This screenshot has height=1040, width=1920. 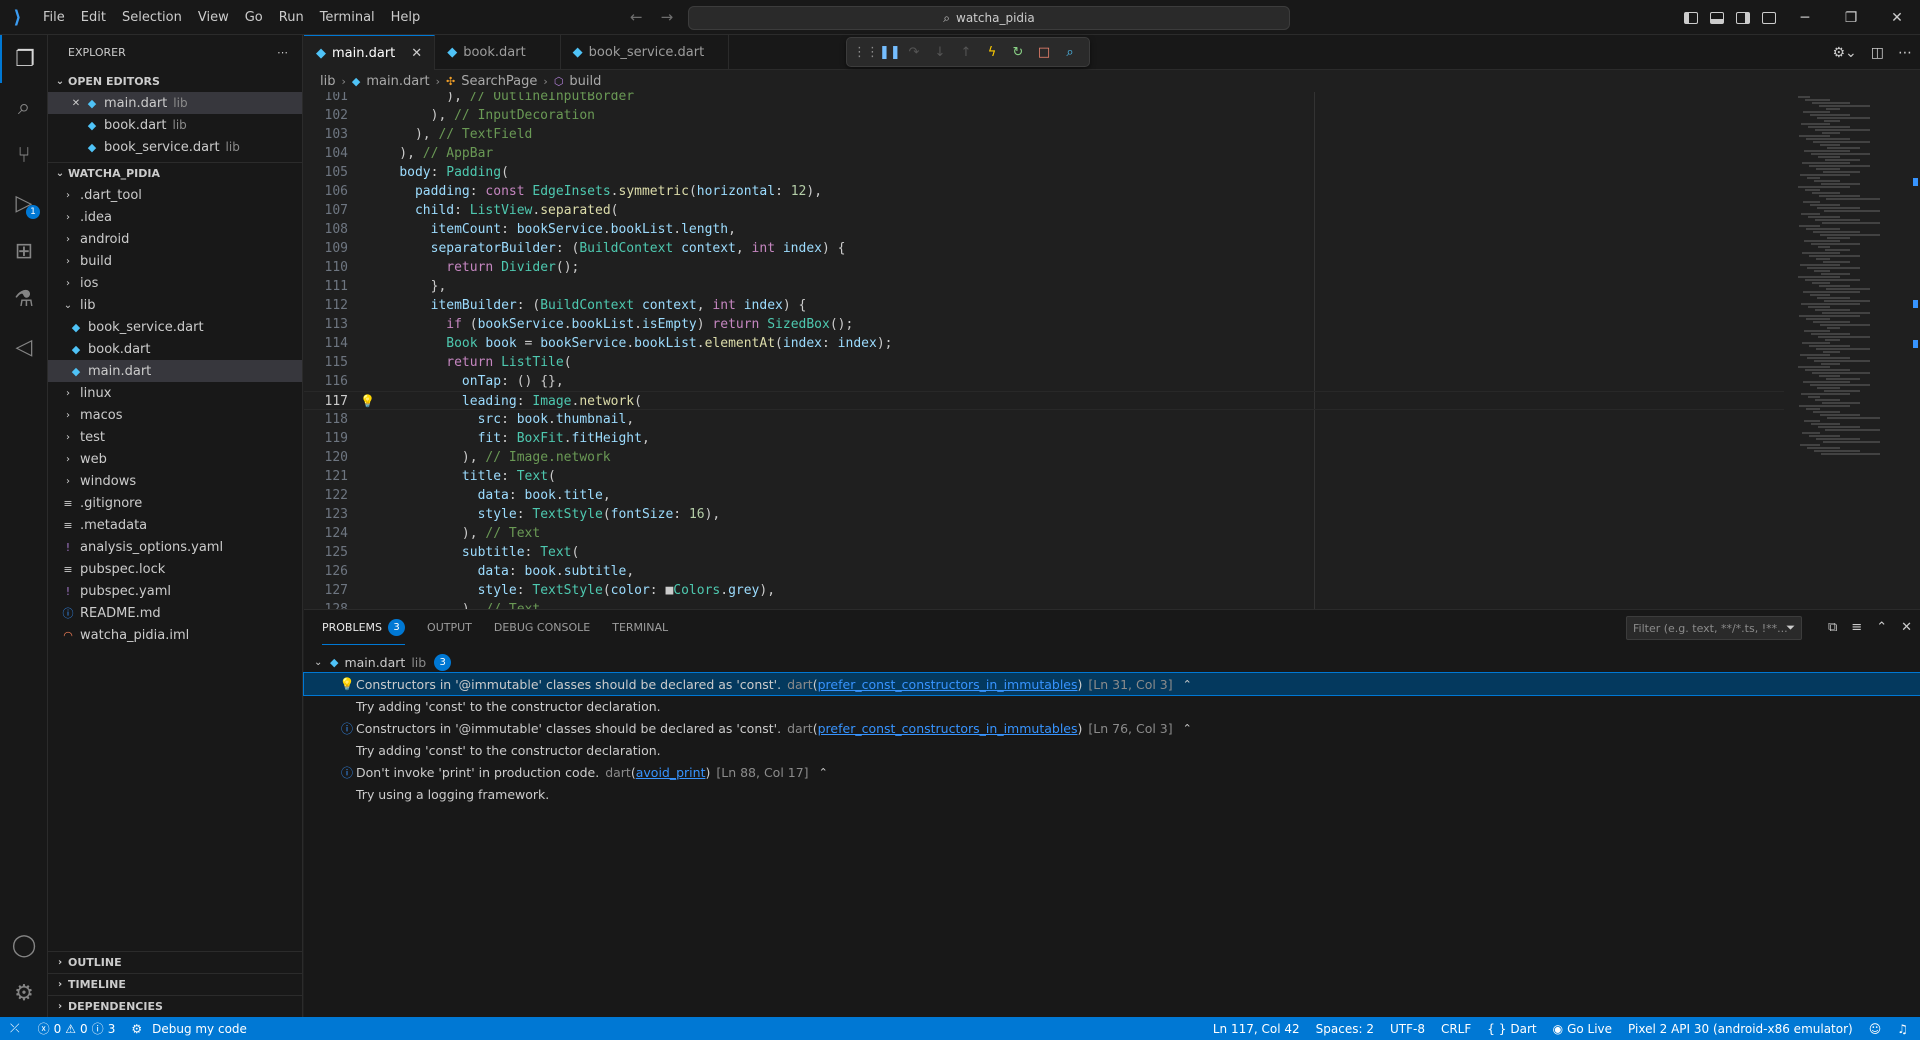 I want to click on file-tree-item: › .dart_tool, so click(x=175, y=195).